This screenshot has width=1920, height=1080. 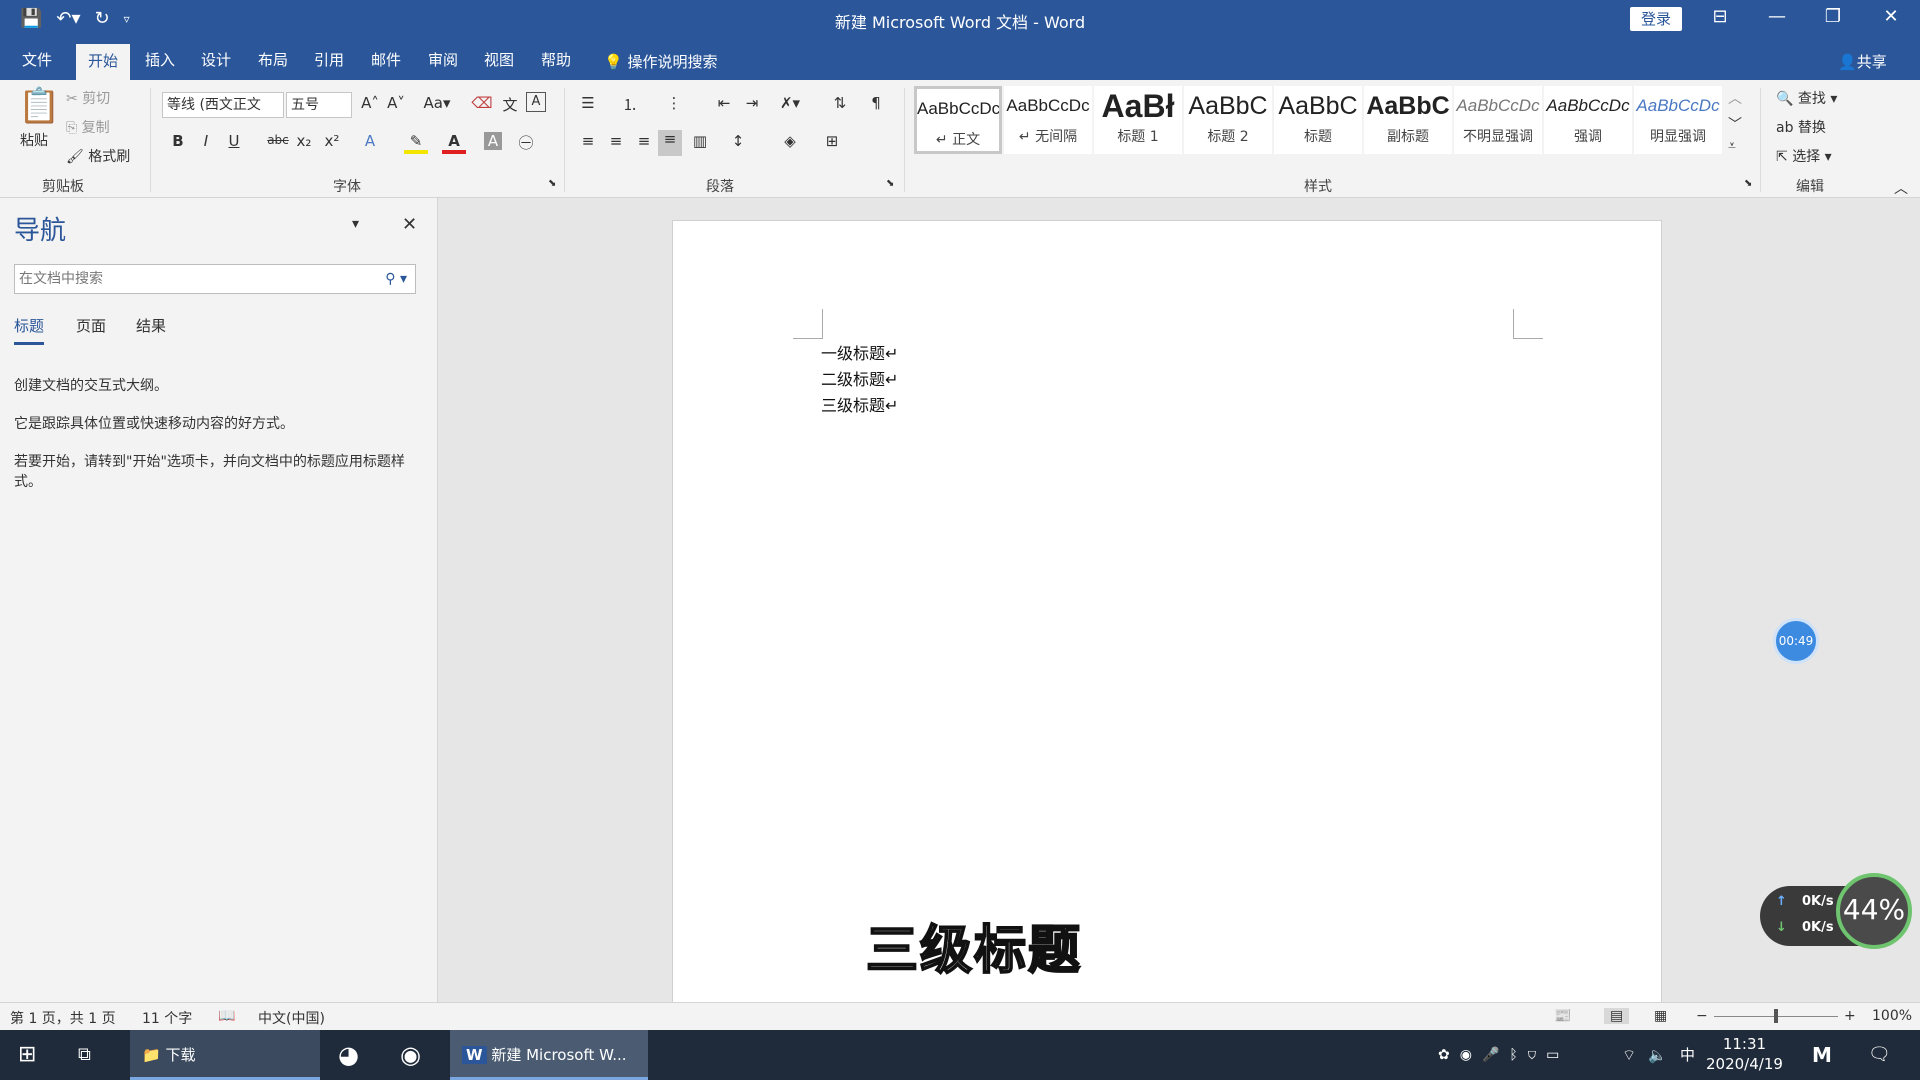 What do you see at coordinates (510, 104) in the screenshot?
I see `phonetic-guide-icon: 文` at bounding box center [510, 104].